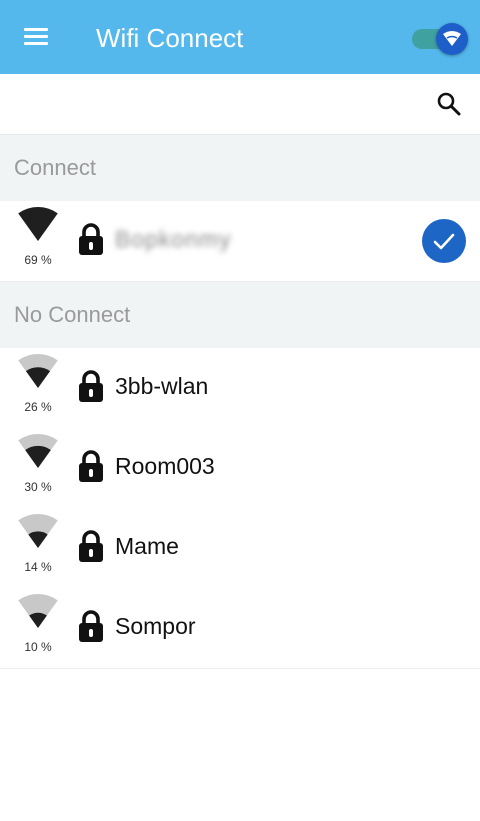 The height and width of the screenshot is (821, 480). Describe the element at coordinates (444, 241) in the screenshot. I see `connected-check-icon` at that location.